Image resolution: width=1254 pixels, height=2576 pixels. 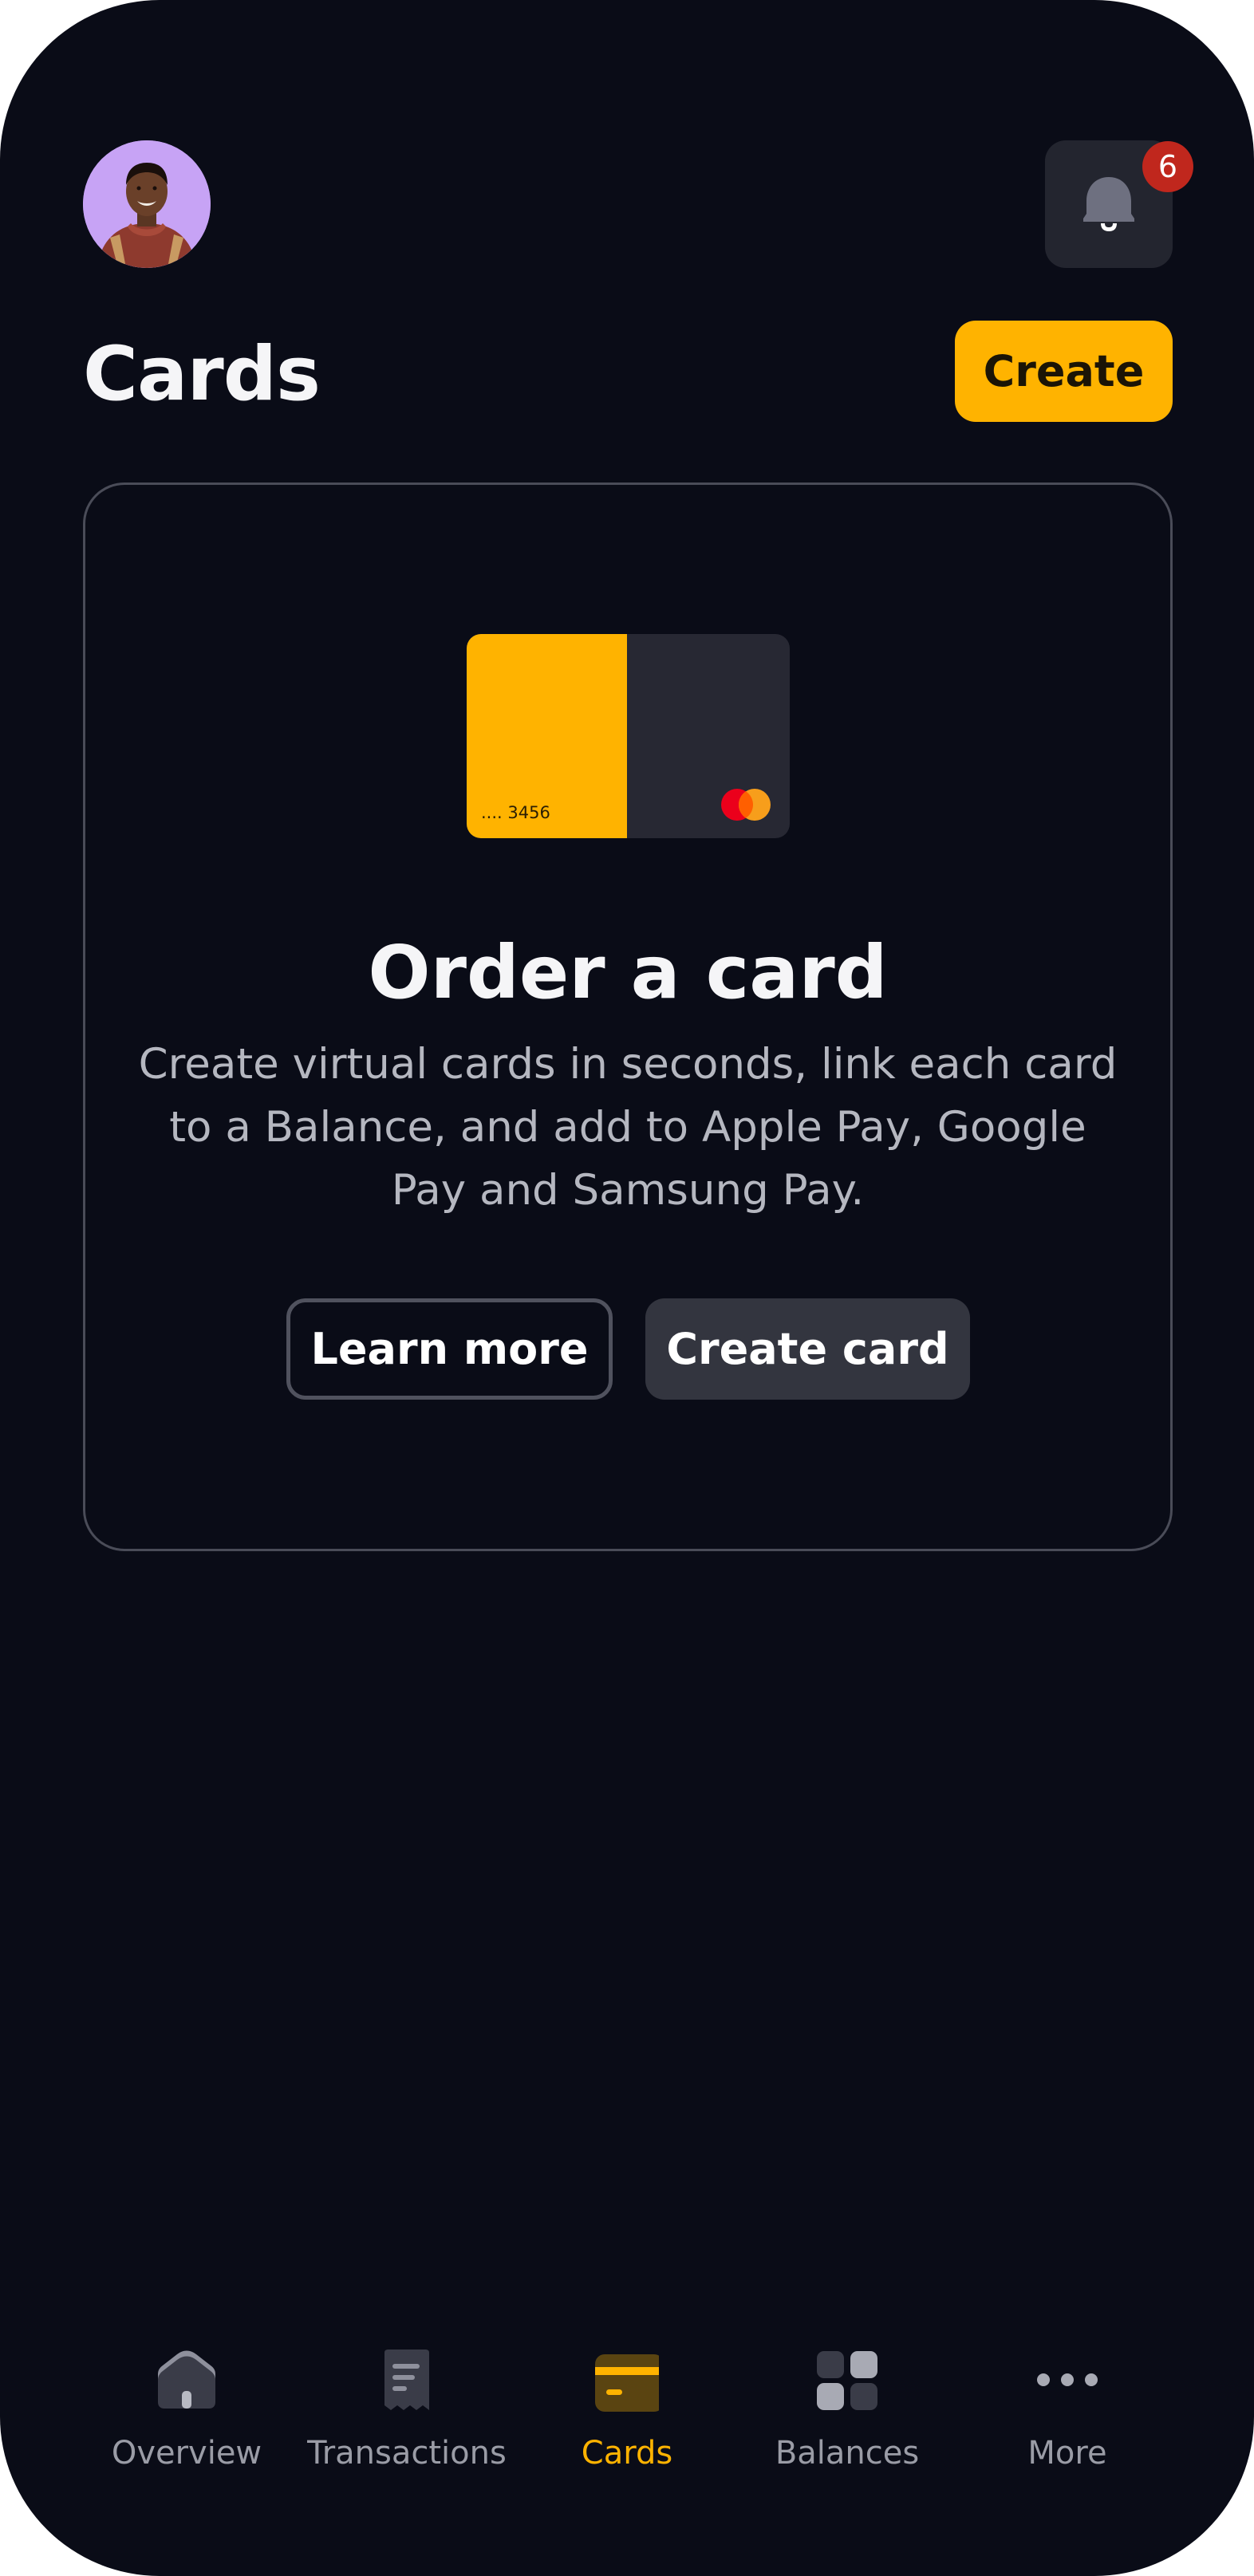 I want to click on receipt-icon, so click(x=407, y=2380).